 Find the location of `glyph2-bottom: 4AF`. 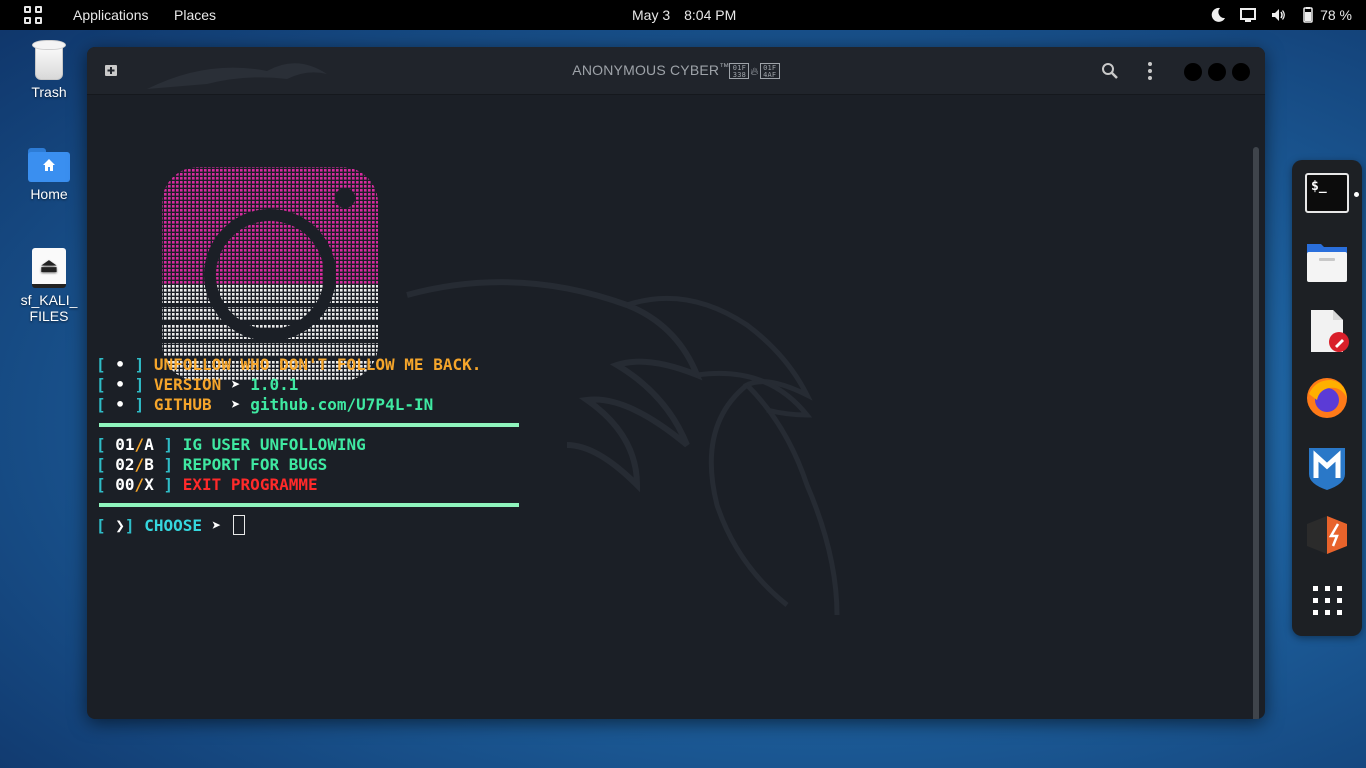

glyph2-bottom: 4AF is located at coordinates (770, 75).